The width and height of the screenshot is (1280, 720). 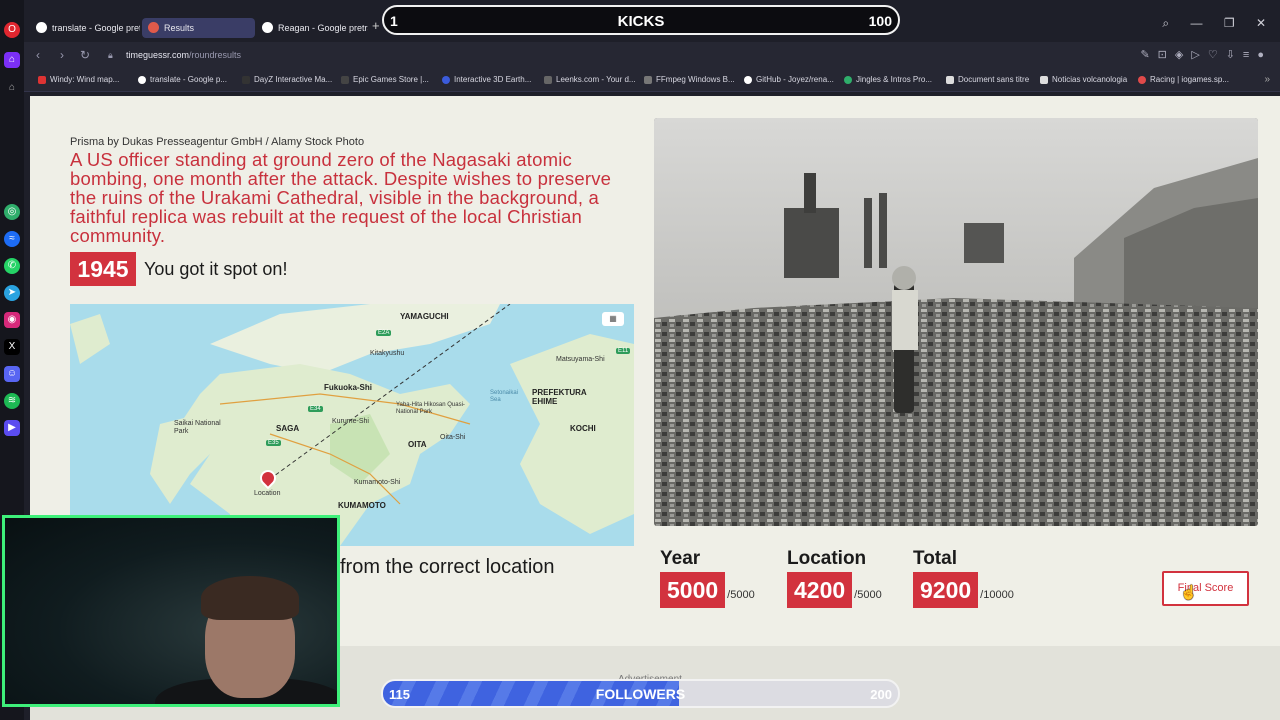 I want to click on map-label: Matsuyama-Shi, so click(x=580, y=359).